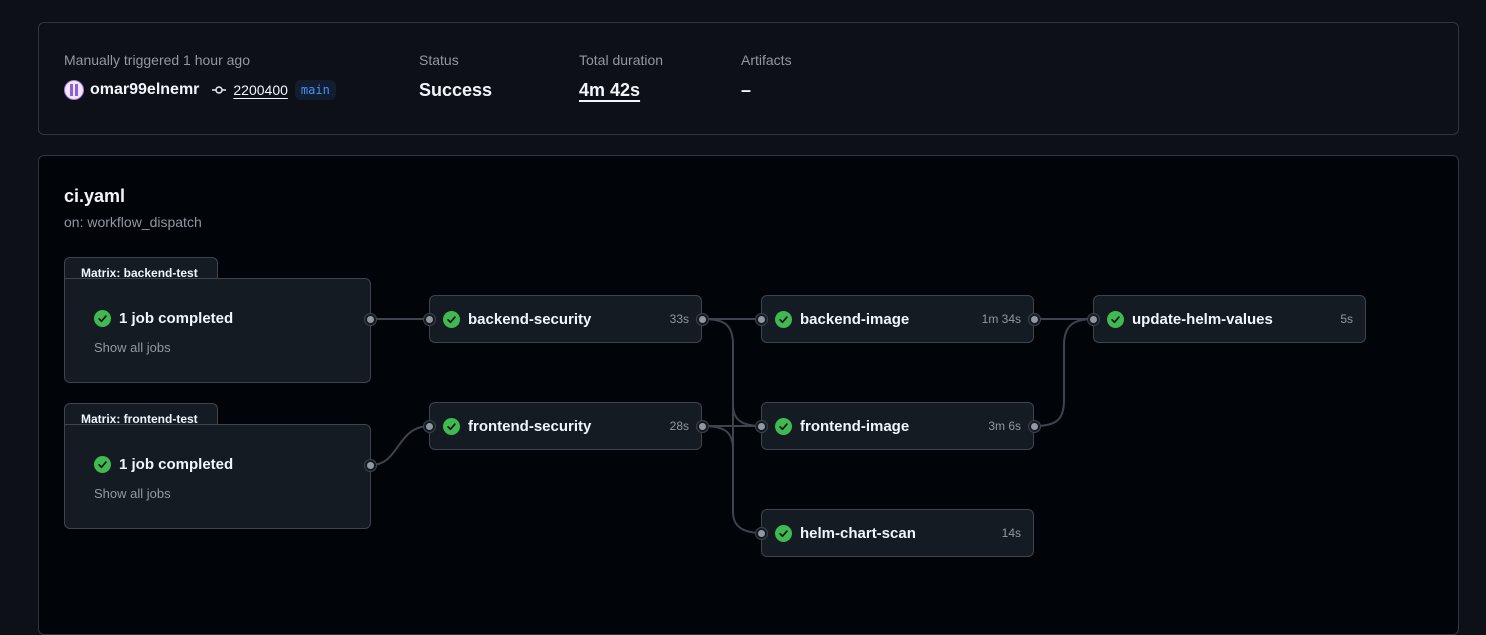 Image resolution: width=1486 pixels, height=635 pixels. What do you see at coordinates (1064, 372) in the screenshot?
I see `edge-frontend-image-to-update-helm-values` at bounding box center [1064, 372].